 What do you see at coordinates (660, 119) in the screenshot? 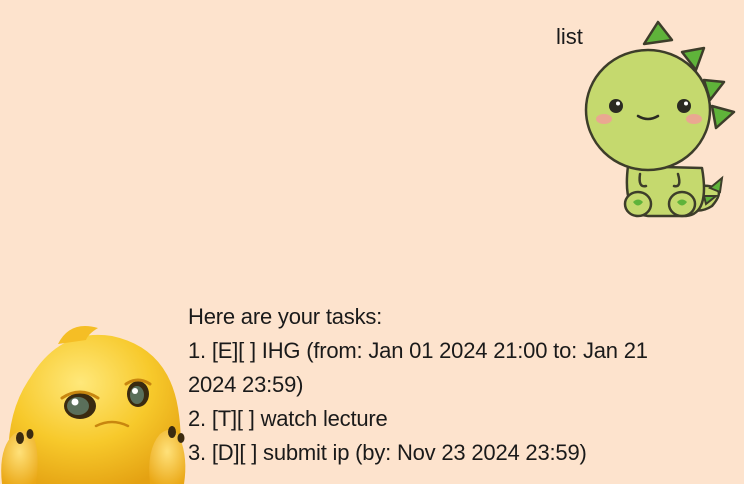
I see `green-dinosaur-avatar-icon` at bounding box center [660, 119].